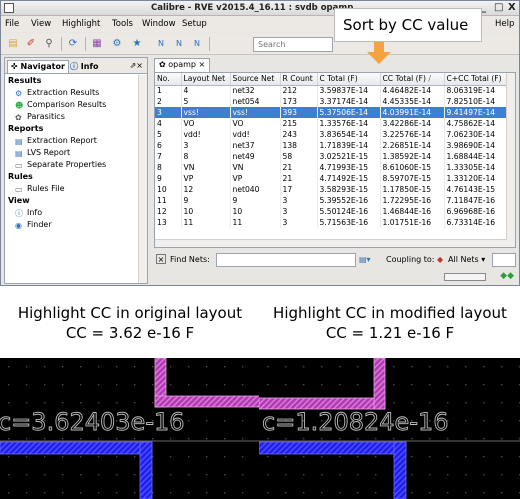  Describe the element at coordinates (73, 44) in the screenshot. I see `sync-icon: ⟳` at that location.